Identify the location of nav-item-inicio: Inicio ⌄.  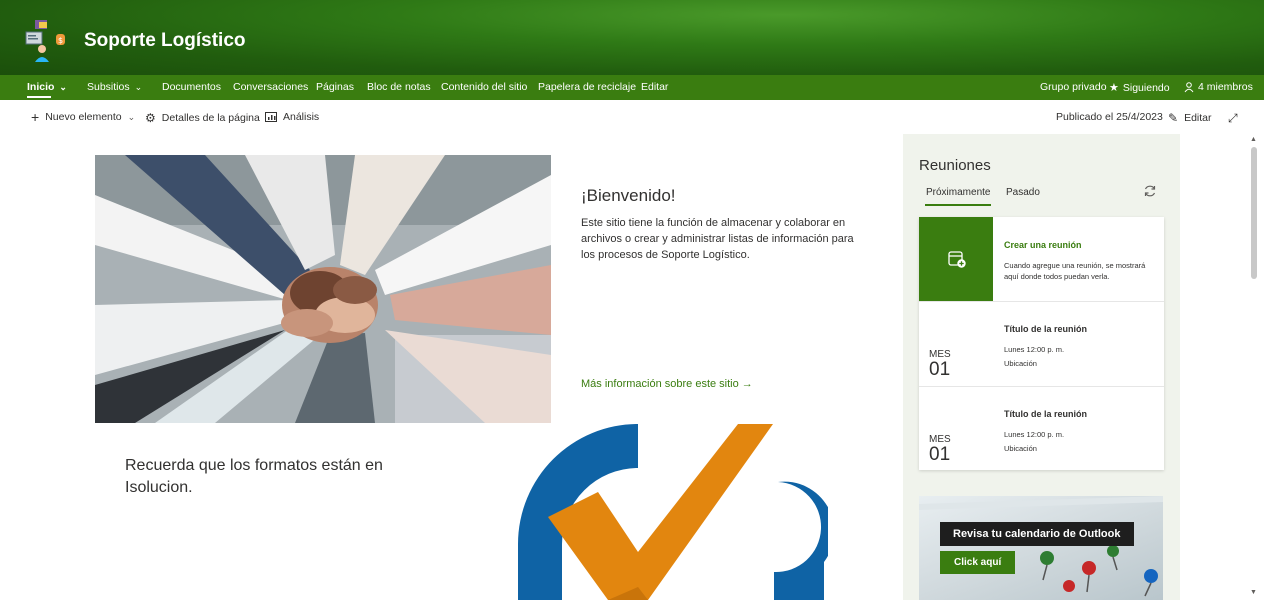
(47, 87).